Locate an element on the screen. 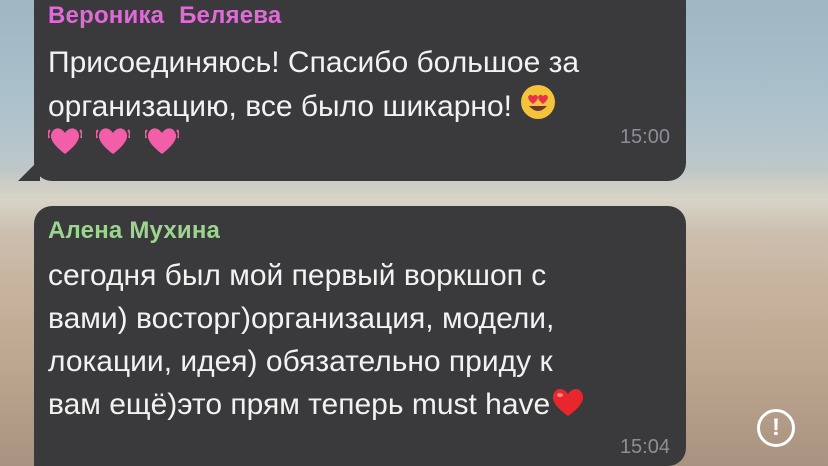 Image resolution: width=828 pixels, height=466 pixels. message-time: 15:00 is located at coordinates (644, 137).